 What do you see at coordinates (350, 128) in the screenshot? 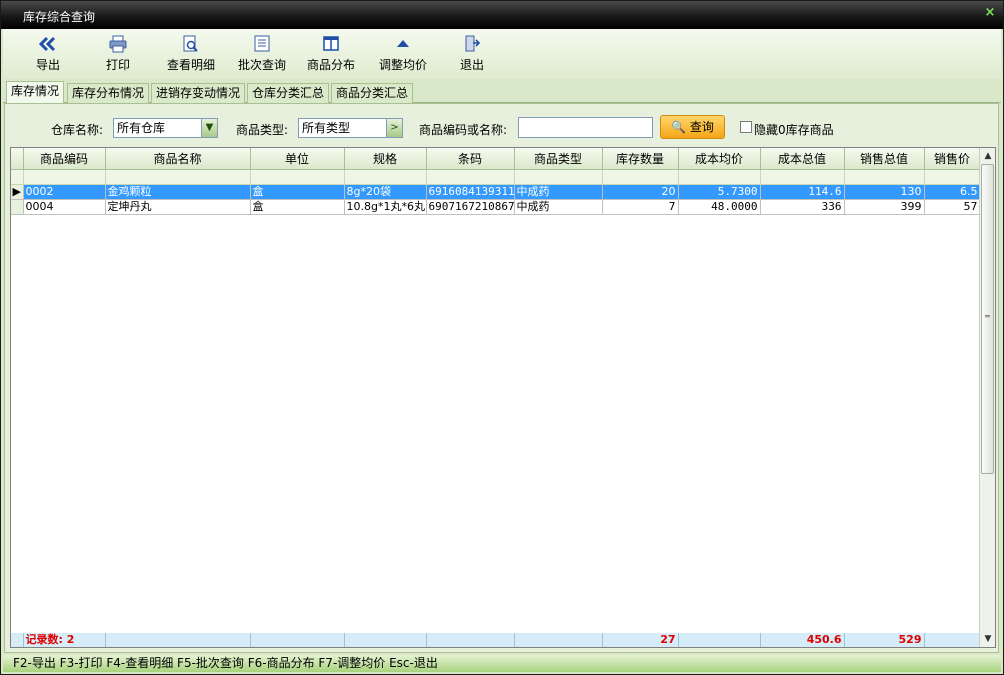
I see `category-select: 所有类型 >` at bounding box center [350, 128].